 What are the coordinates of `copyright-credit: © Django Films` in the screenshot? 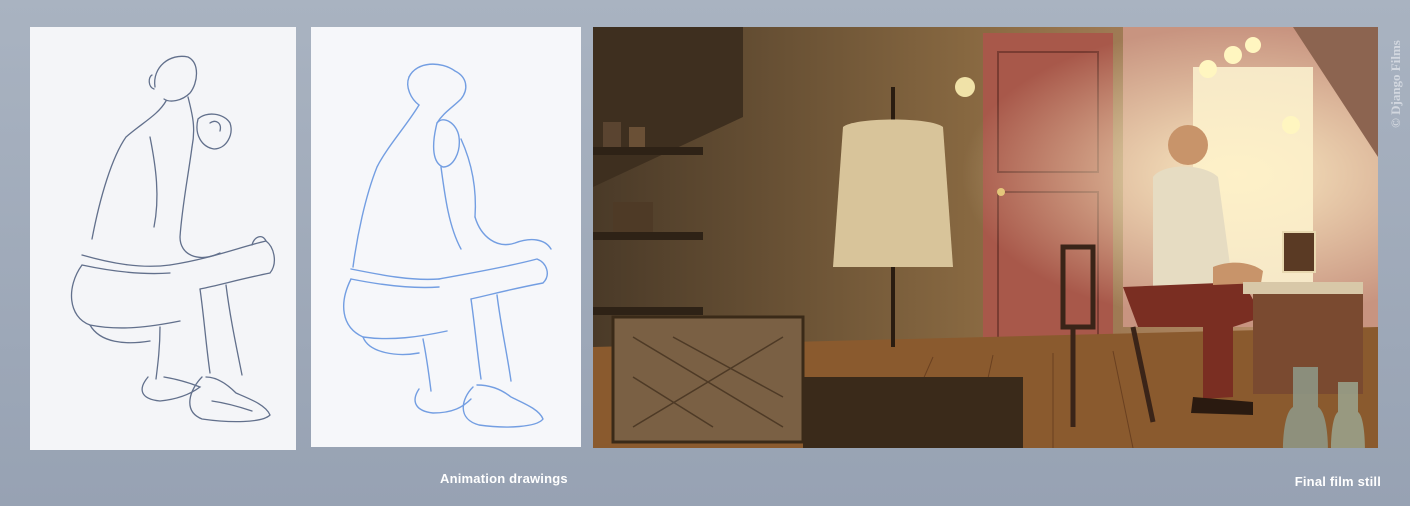 It's located at (1395, 84).